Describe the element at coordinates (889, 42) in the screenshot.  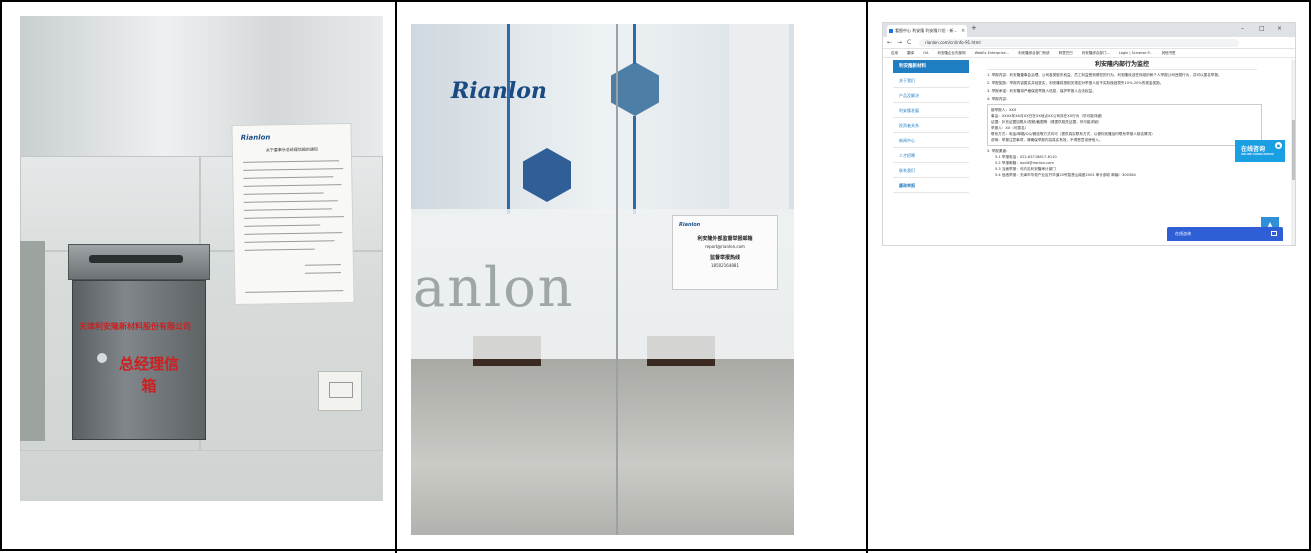
I see `back-icon: ←` at that location.